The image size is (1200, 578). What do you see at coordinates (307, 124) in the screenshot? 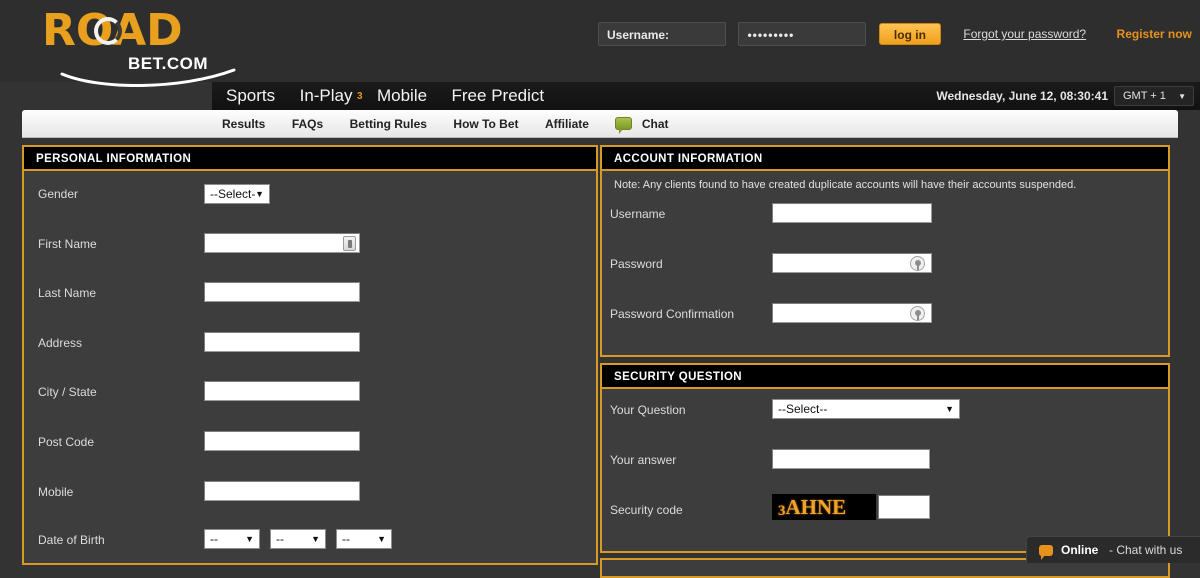
I see `subnav-item-faqs: FAQs` at bounding box center [307, 124].